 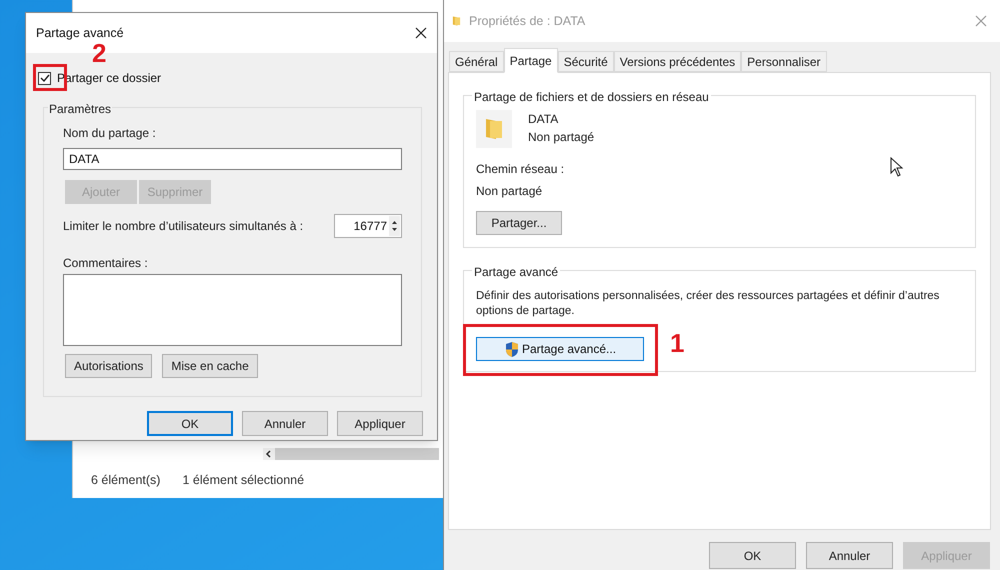 What do you see at coordinates (421, 33) in the screenshot?
I see `close-icon` at bounding box center [421, 33].